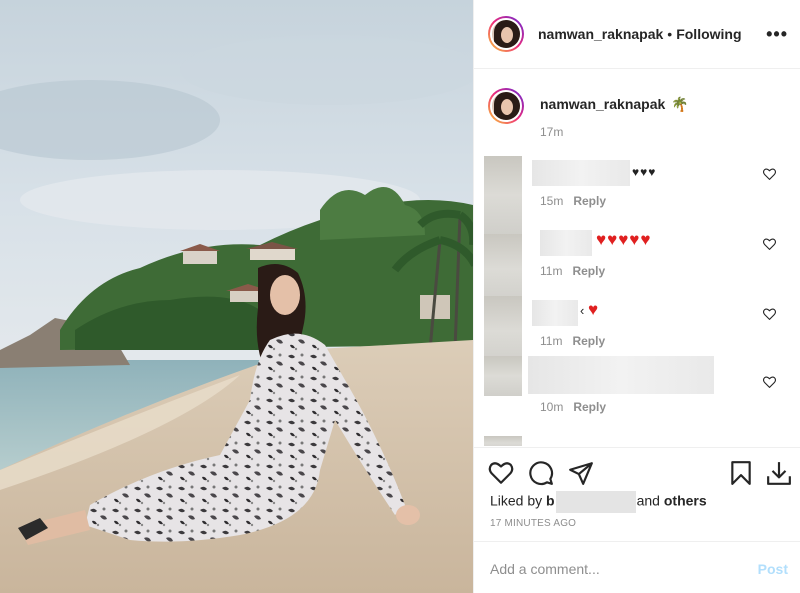 Image resolution: width=800 pixels, height=593 pixels. I want to click on following-button: Following, so click(708, 34).